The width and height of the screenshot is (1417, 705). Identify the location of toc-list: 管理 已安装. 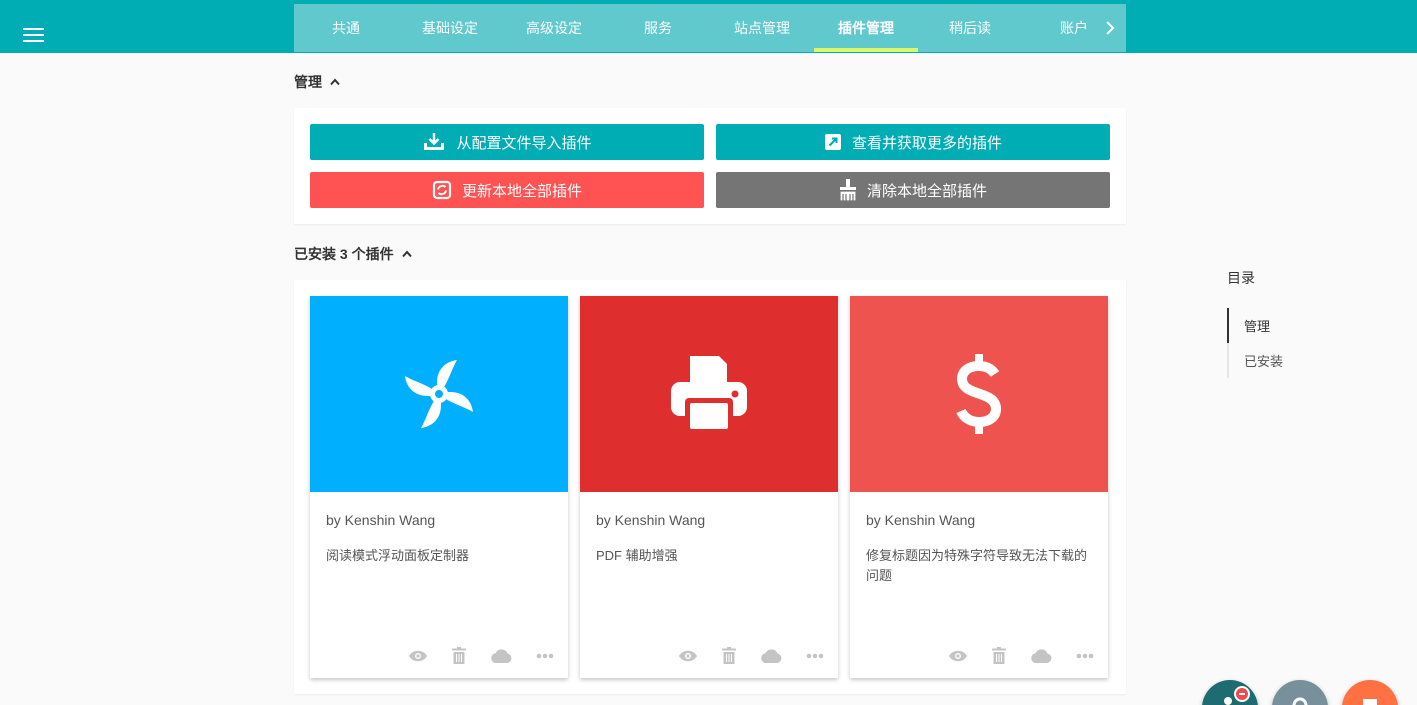
(1255, 343).